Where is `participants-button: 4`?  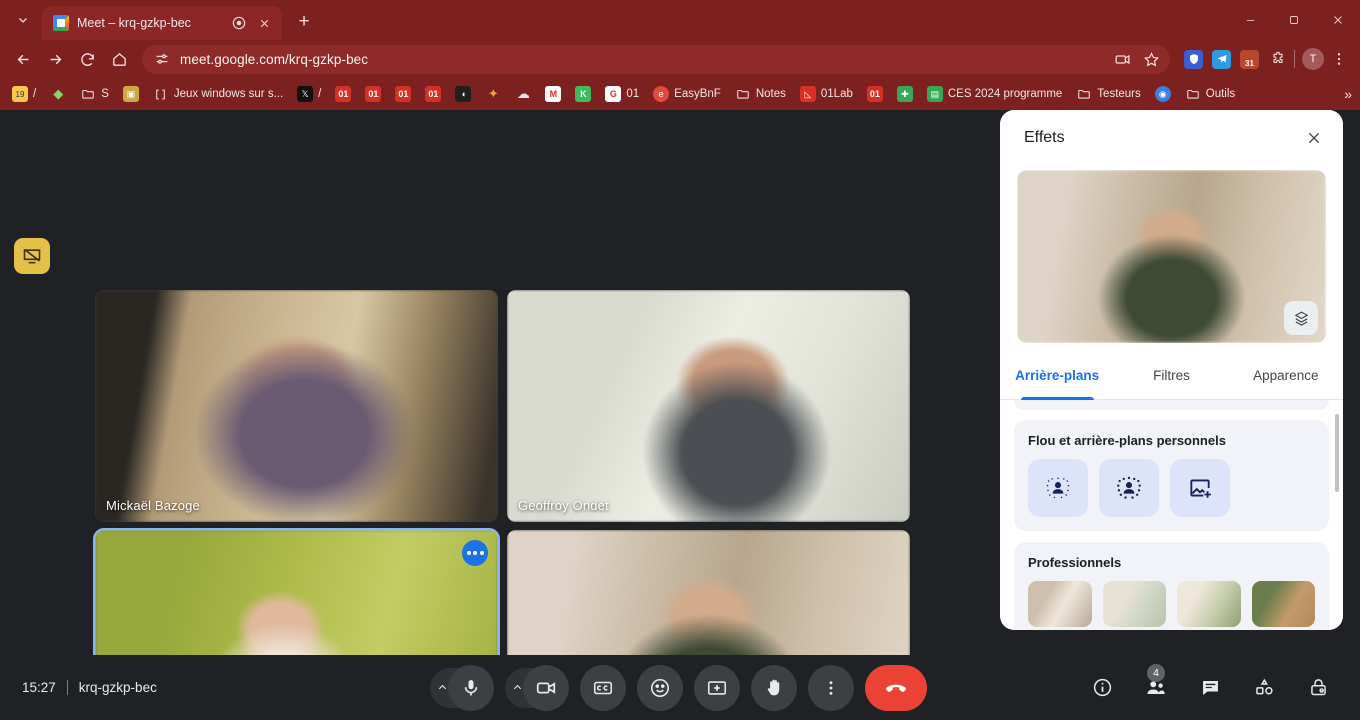
participants-button: 4 is located at coordinates (1156, 685).